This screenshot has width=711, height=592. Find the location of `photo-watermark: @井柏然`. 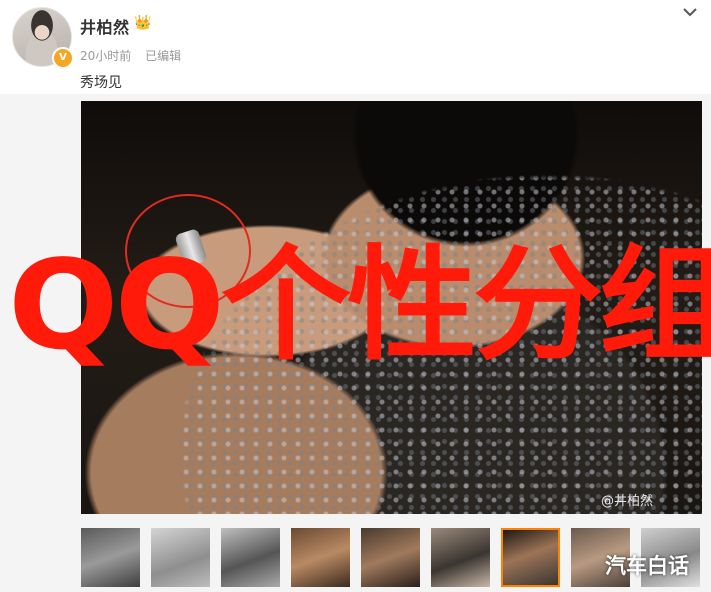

photo-watermark: @井柏然 is located at coordinates (627, 501).